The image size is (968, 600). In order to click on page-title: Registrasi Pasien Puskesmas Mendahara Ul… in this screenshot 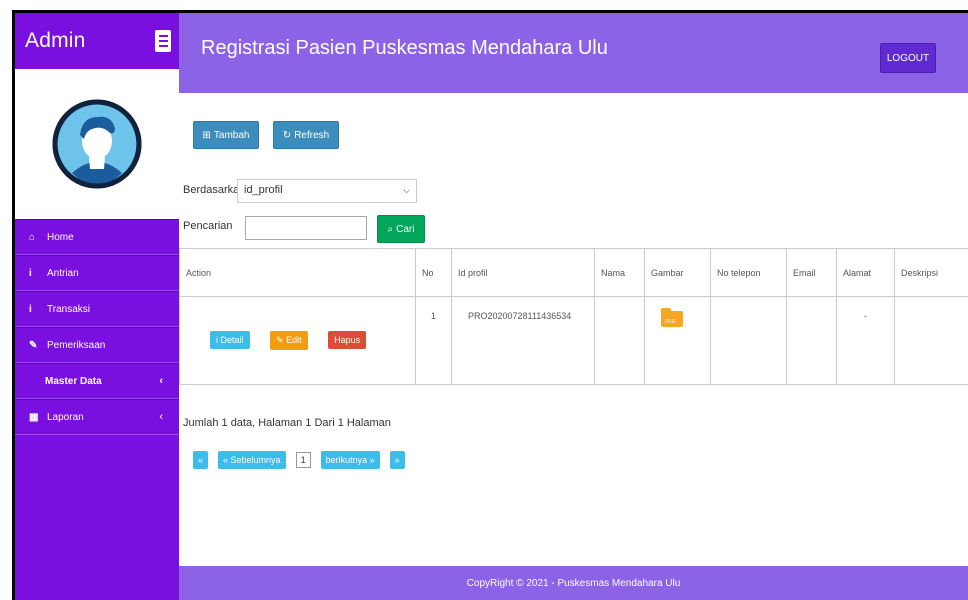, I will do `click(404, 48)`.